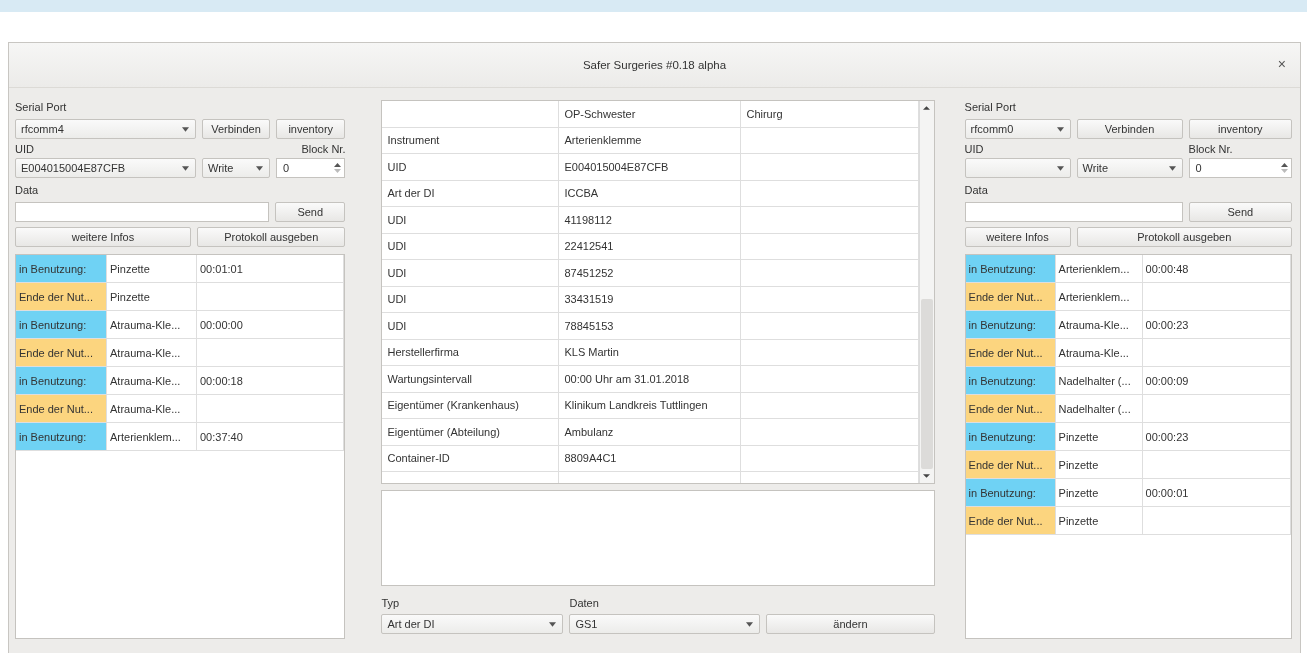 The width and height of the screenshot is (1307, 653). What do you see at coordinates (650, 432) in the screenshot?
I see `table-cell: Ambulanz` at bounding box center [650, 432].